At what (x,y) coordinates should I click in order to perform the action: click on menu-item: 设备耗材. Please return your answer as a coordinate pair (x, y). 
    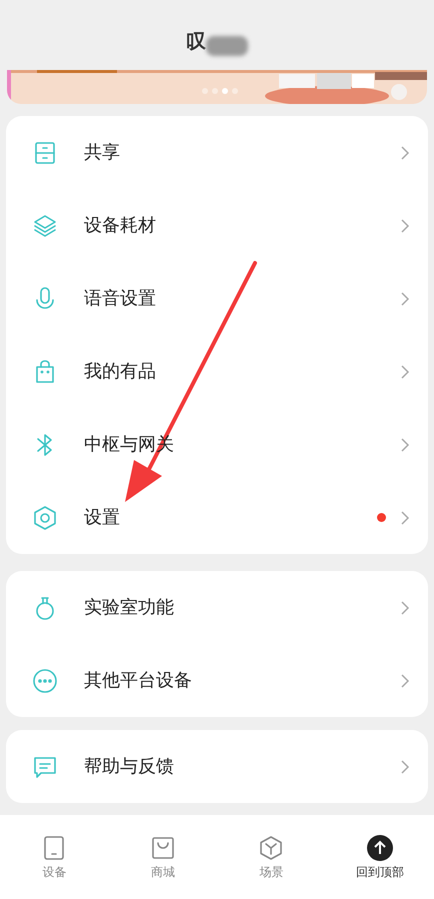
    Looking at the image, I should click on (217, 225).